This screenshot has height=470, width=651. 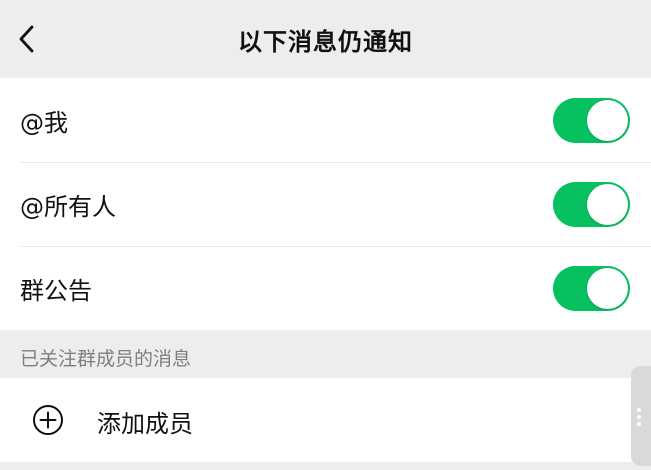 I want to click on section-title: 已关注群成员的消息, so click(x=106, y=359).